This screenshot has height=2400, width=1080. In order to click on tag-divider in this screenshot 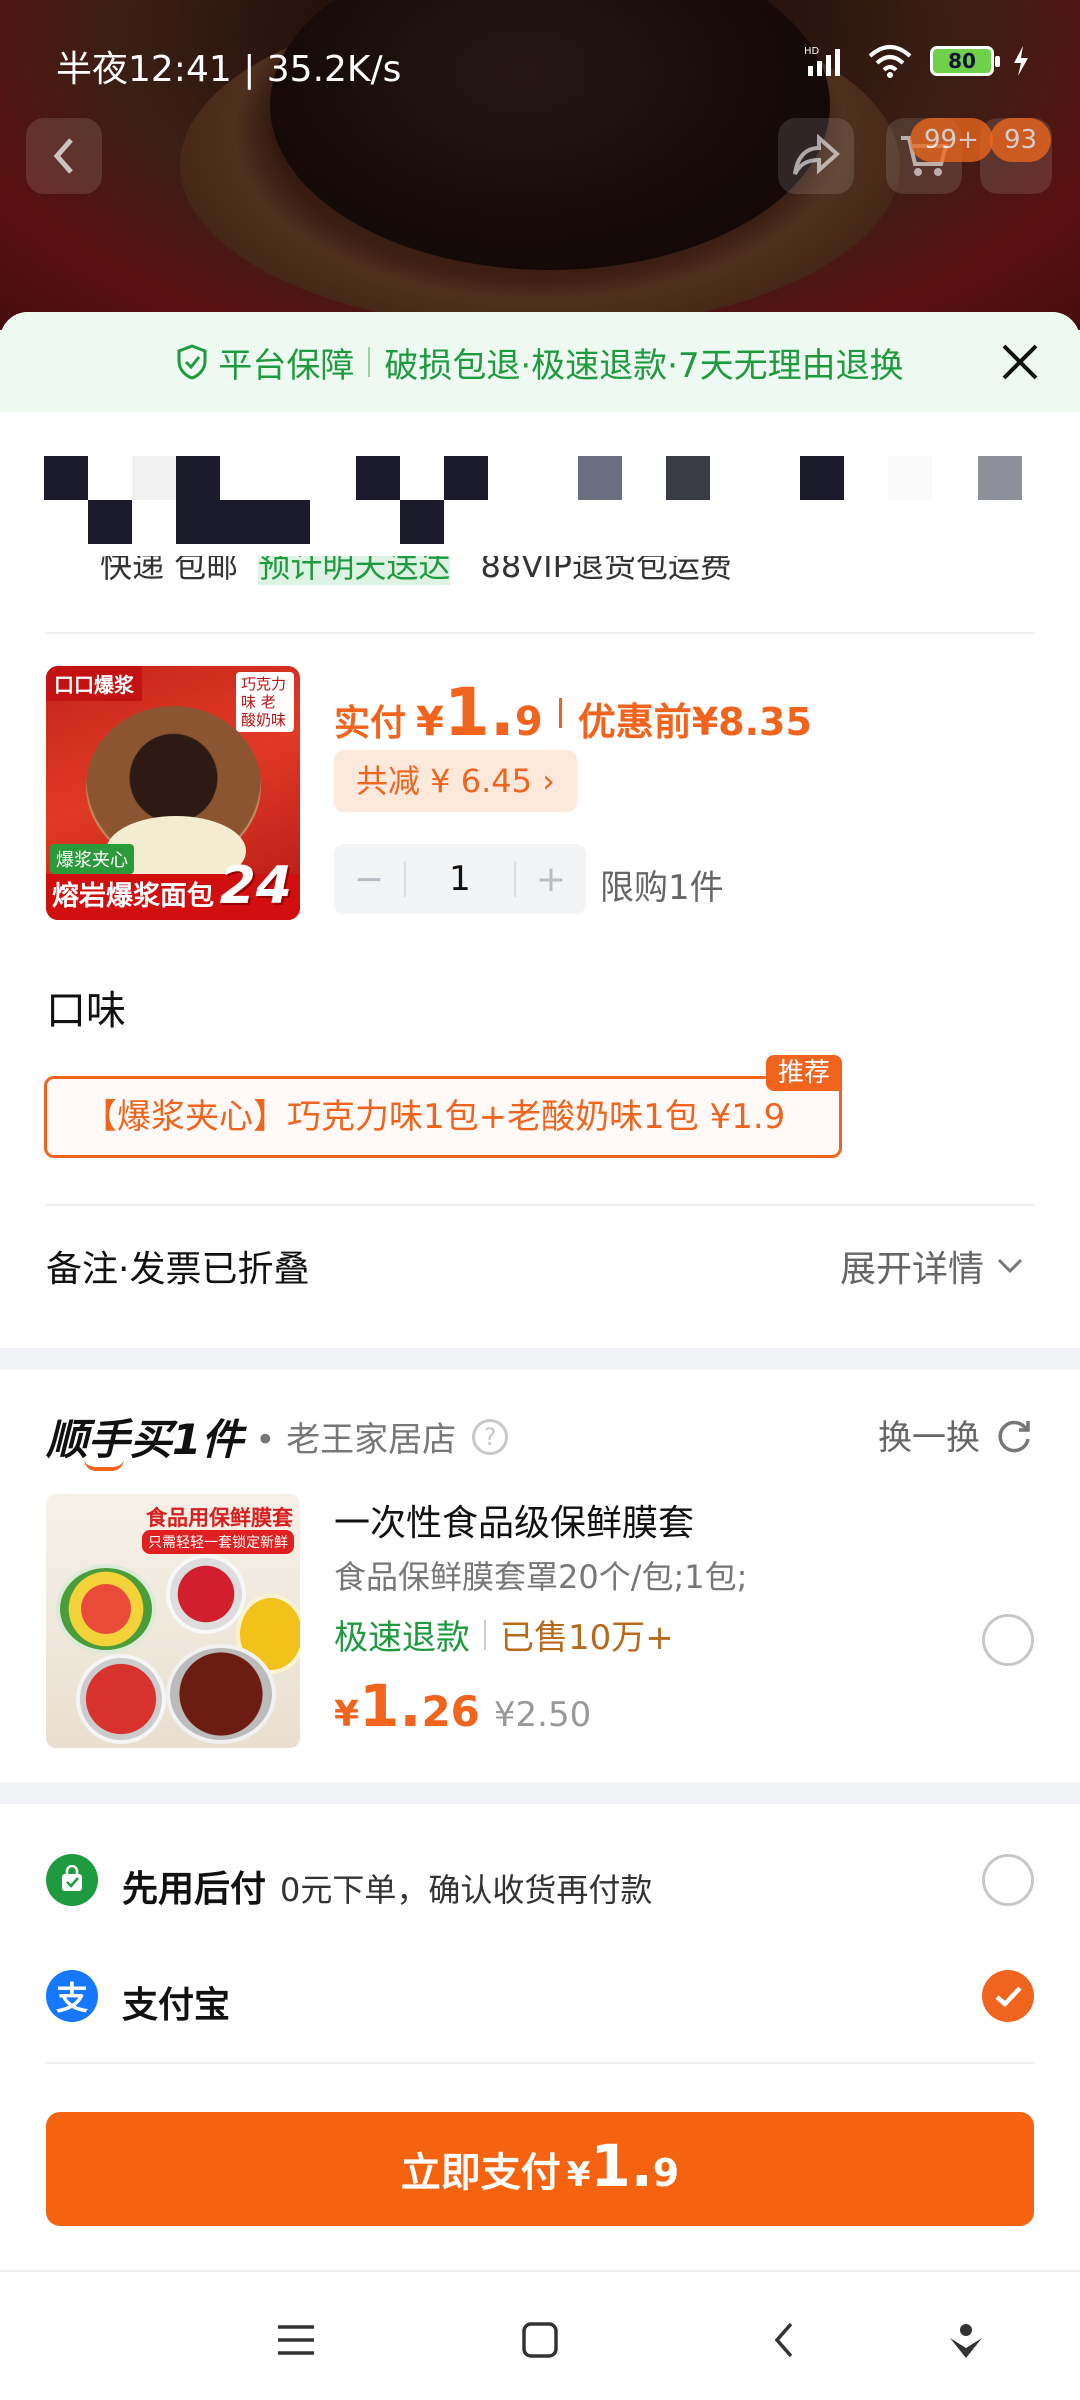, I will do `click(485, 1634)`.